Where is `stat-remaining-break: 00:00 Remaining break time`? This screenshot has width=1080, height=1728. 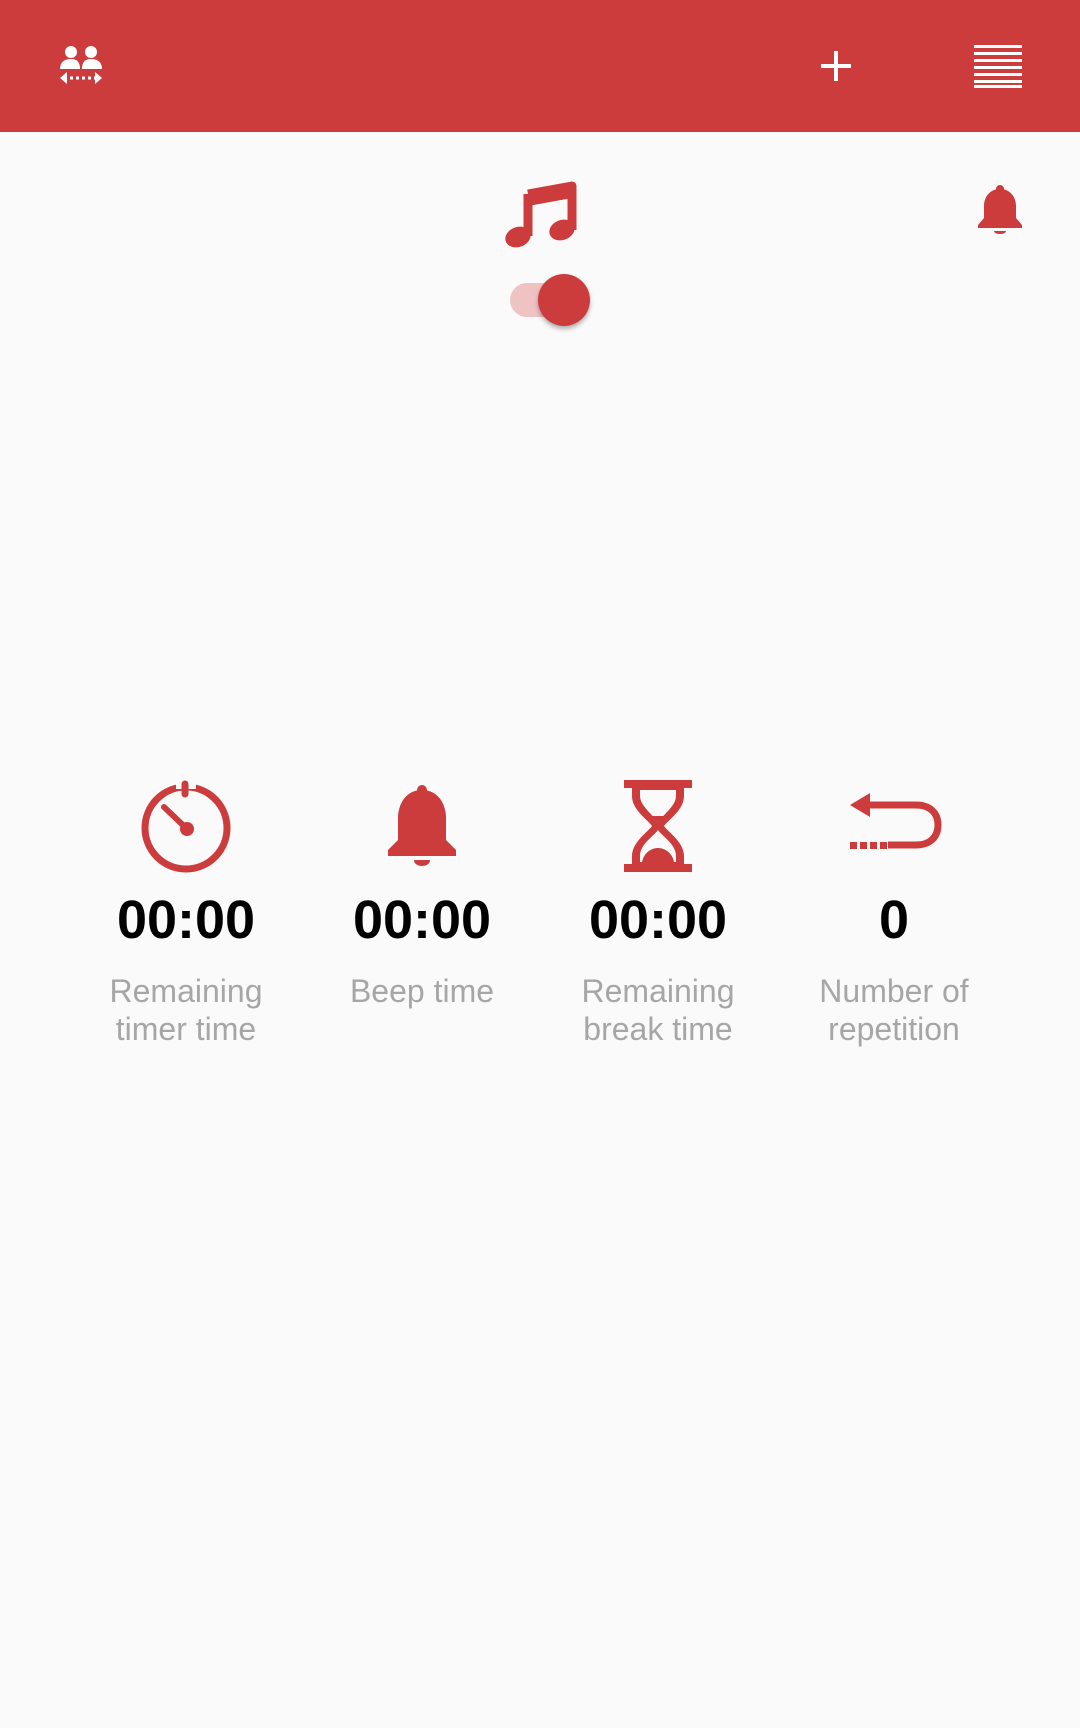
stat-remaining-break: 00:00 Remaining break time is located at coordinates (658, 912).